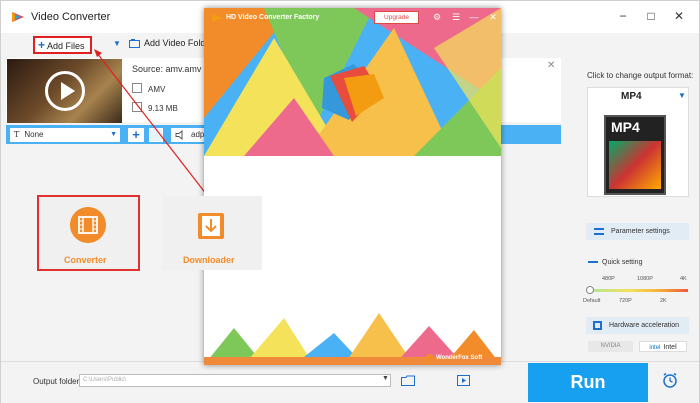 The height and width of the screenshot is (403, 700). Describe the element at coordinates (34, 134) in the screenshot. I see `subtitle-value: None` at that location.